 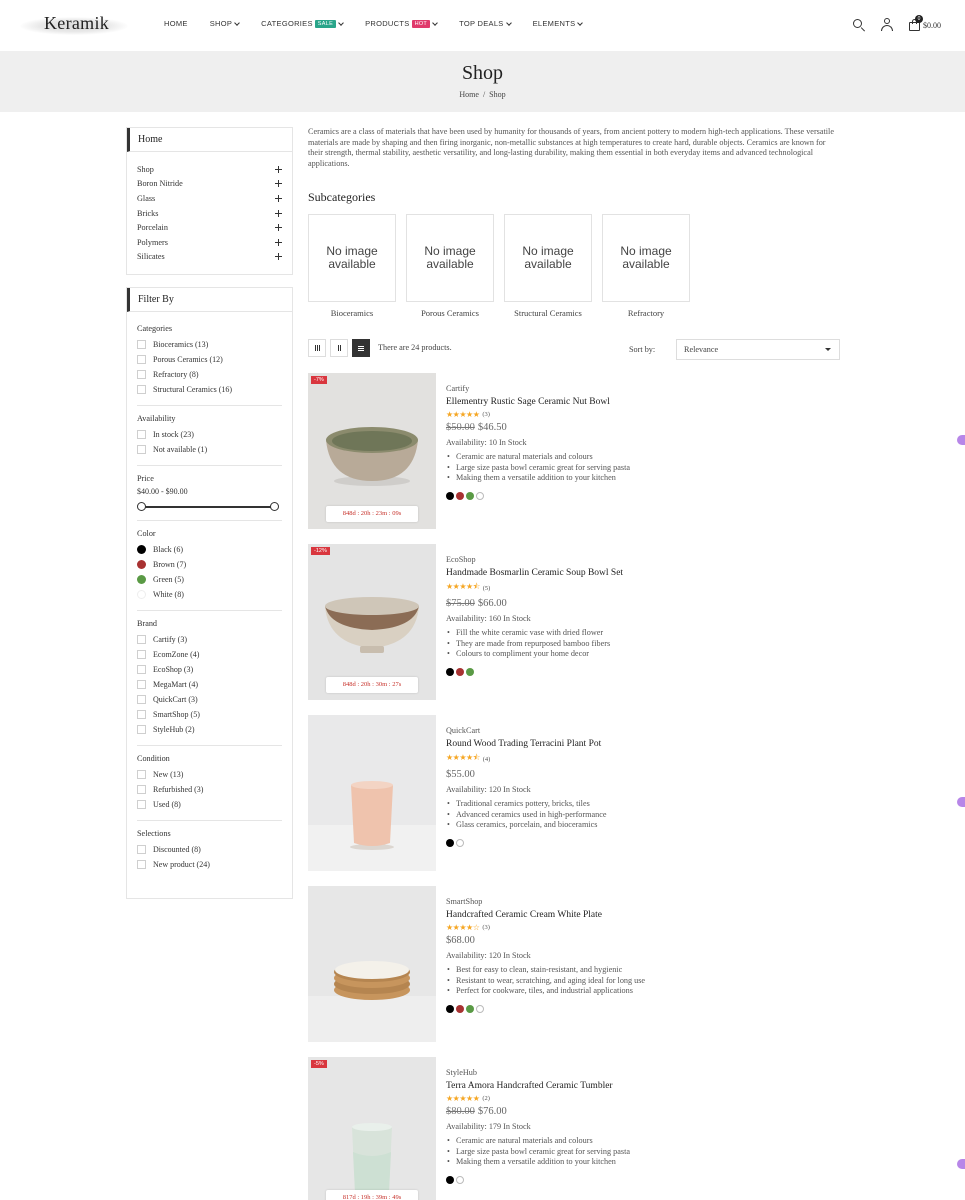 I want to click on filter-option: Refurbished (3), so click(x=209, y=789).